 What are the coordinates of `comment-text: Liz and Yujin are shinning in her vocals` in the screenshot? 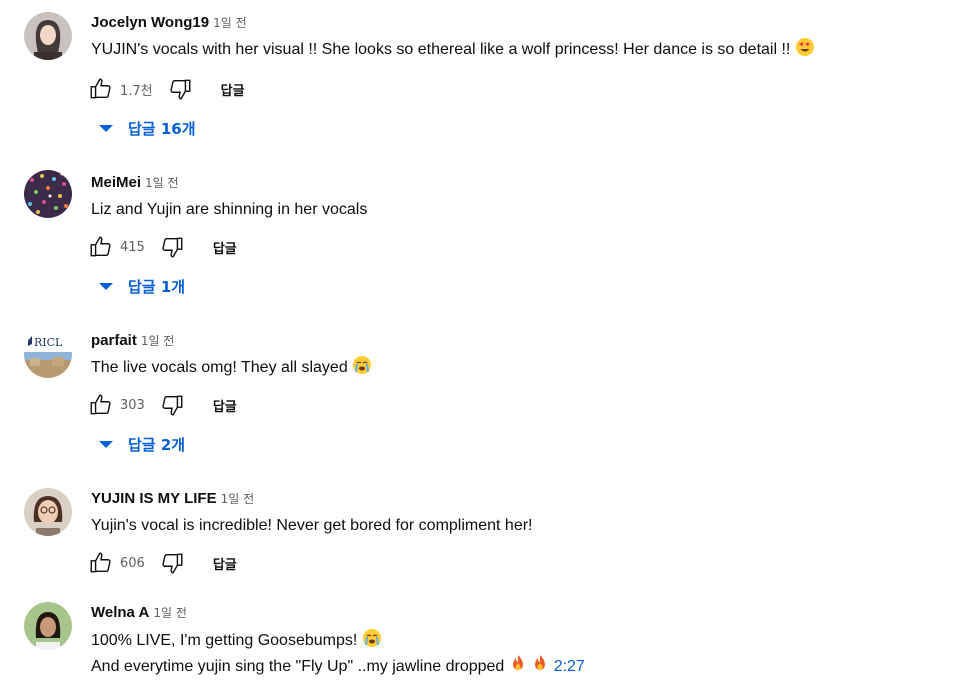 It's located at (229, 210).